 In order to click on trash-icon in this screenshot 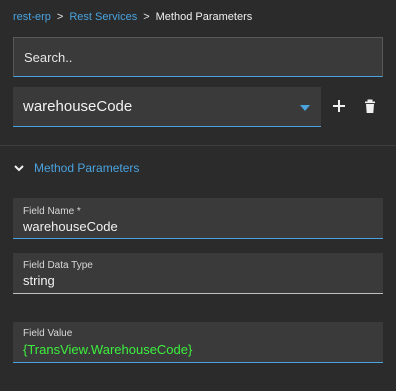, I will do `click(370, 106)`.